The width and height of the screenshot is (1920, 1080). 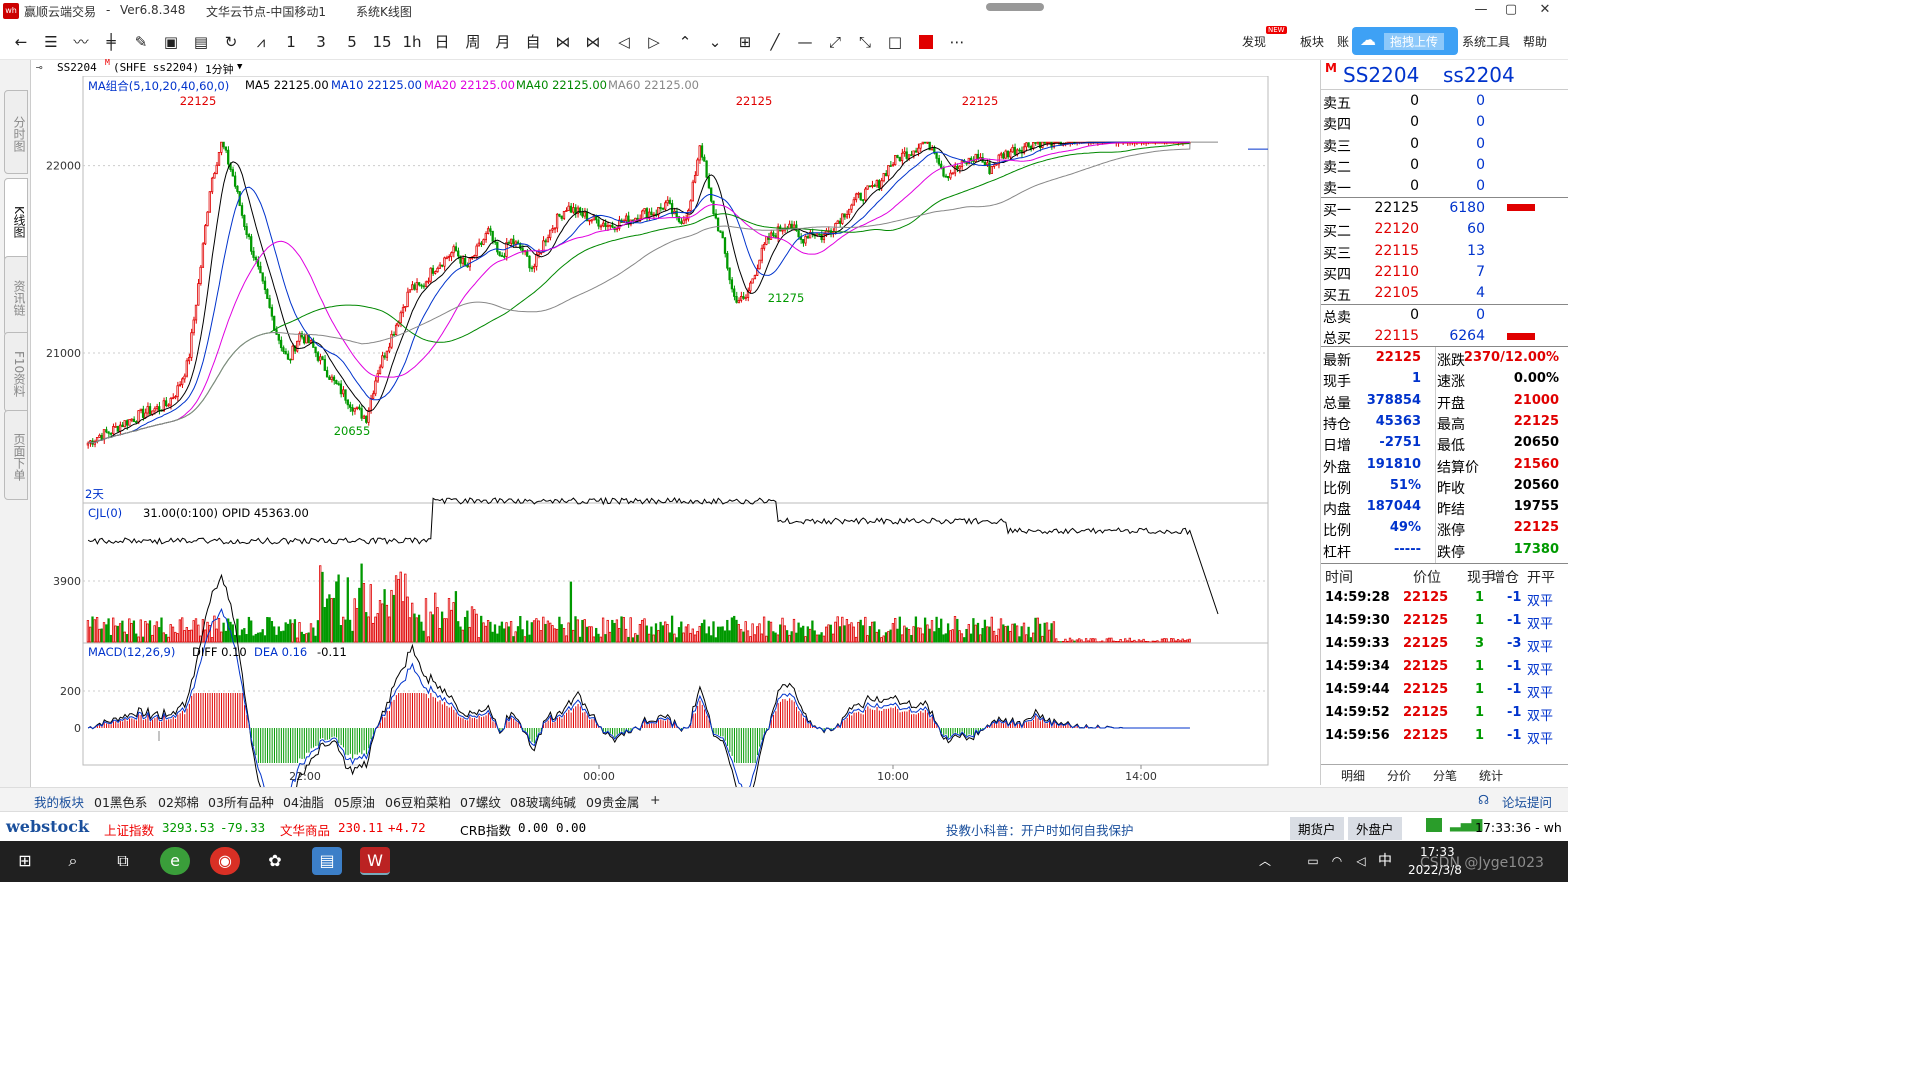 I want to click on period-selector: 1分钟, so click(x=219, y=69).